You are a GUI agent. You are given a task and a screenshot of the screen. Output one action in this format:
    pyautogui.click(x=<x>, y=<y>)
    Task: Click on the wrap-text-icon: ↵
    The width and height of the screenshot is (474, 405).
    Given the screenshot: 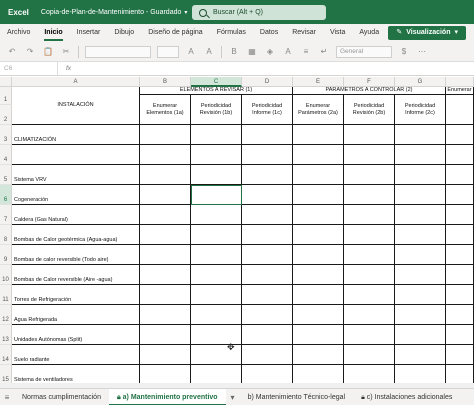 What is the action you would take?
    pyautogui.click(x=324, y=51)
    